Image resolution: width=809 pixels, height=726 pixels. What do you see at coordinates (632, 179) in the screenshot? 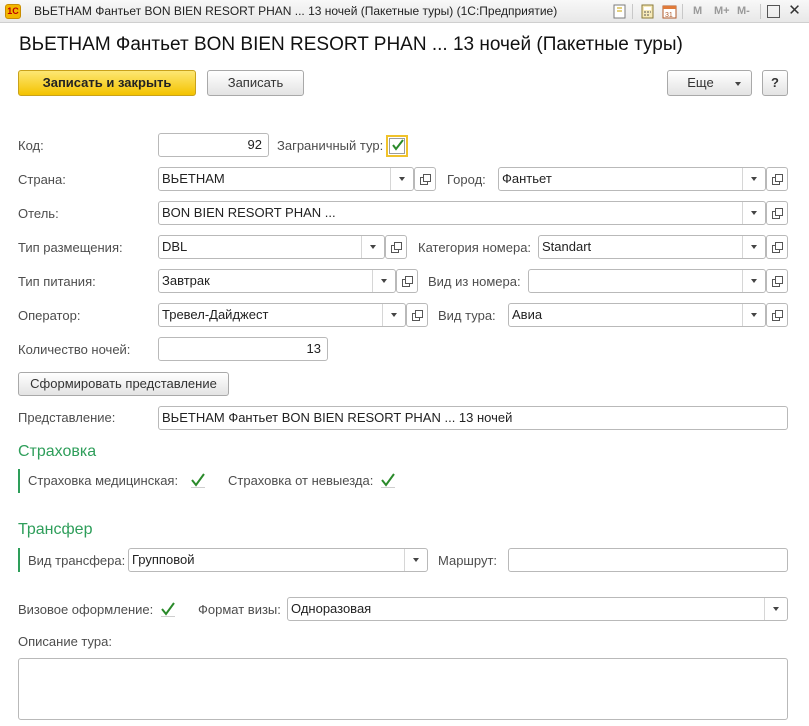
I see `city-field: Фантьет` at bounding box center [632, 179].